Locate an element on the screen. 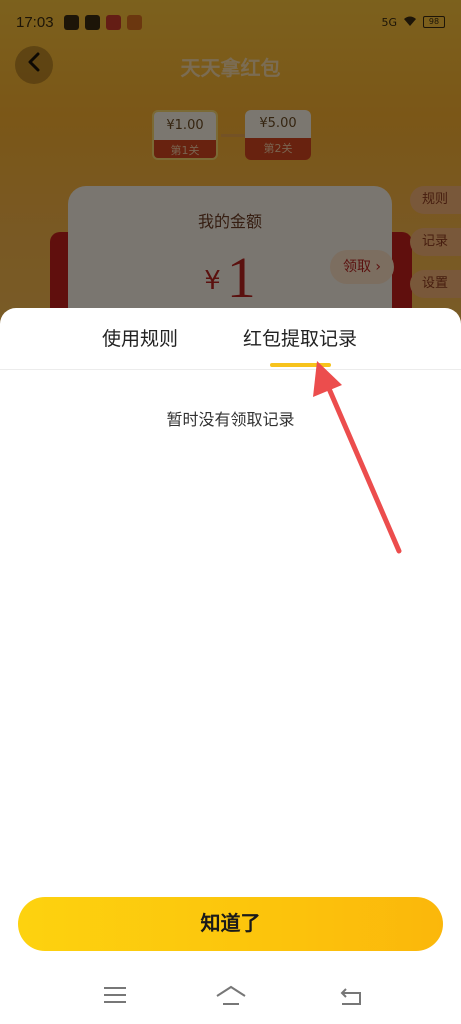 The height and width of the screenshot is (1024, 461). home-icon is located at coordinates (230, 997).